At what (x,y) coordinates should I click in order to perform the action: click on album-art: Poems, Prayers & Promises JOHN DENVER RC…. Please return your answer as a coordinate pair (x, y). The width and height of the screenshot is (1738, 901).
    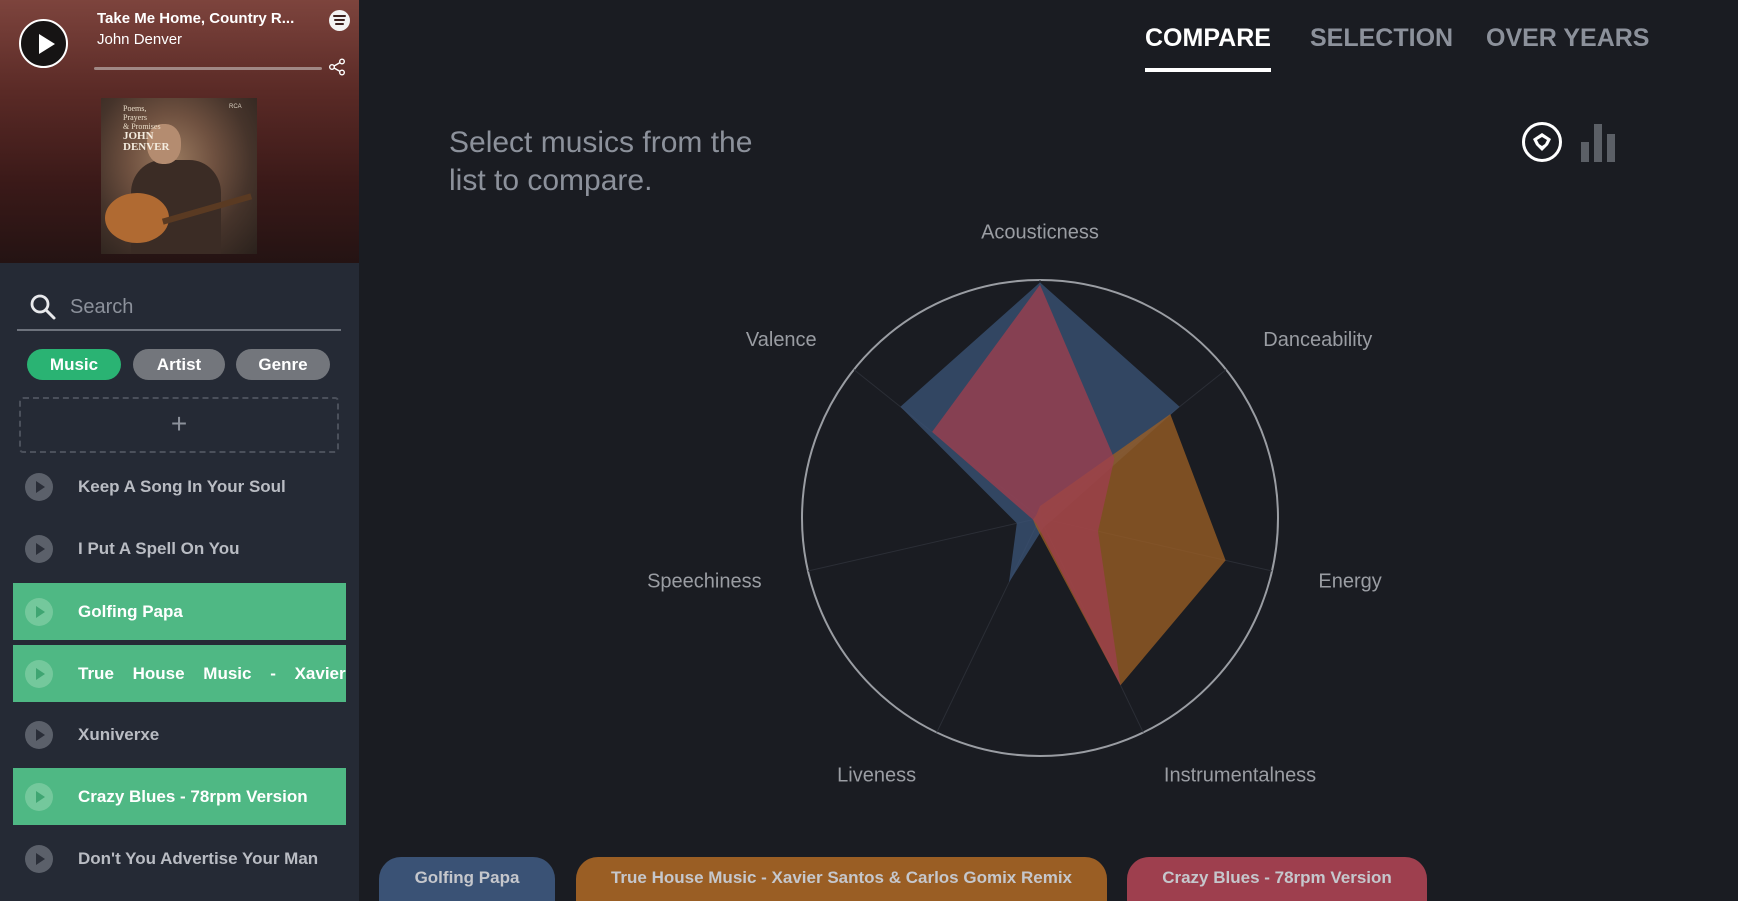
    Looking at the image, I should click on (179, 176).